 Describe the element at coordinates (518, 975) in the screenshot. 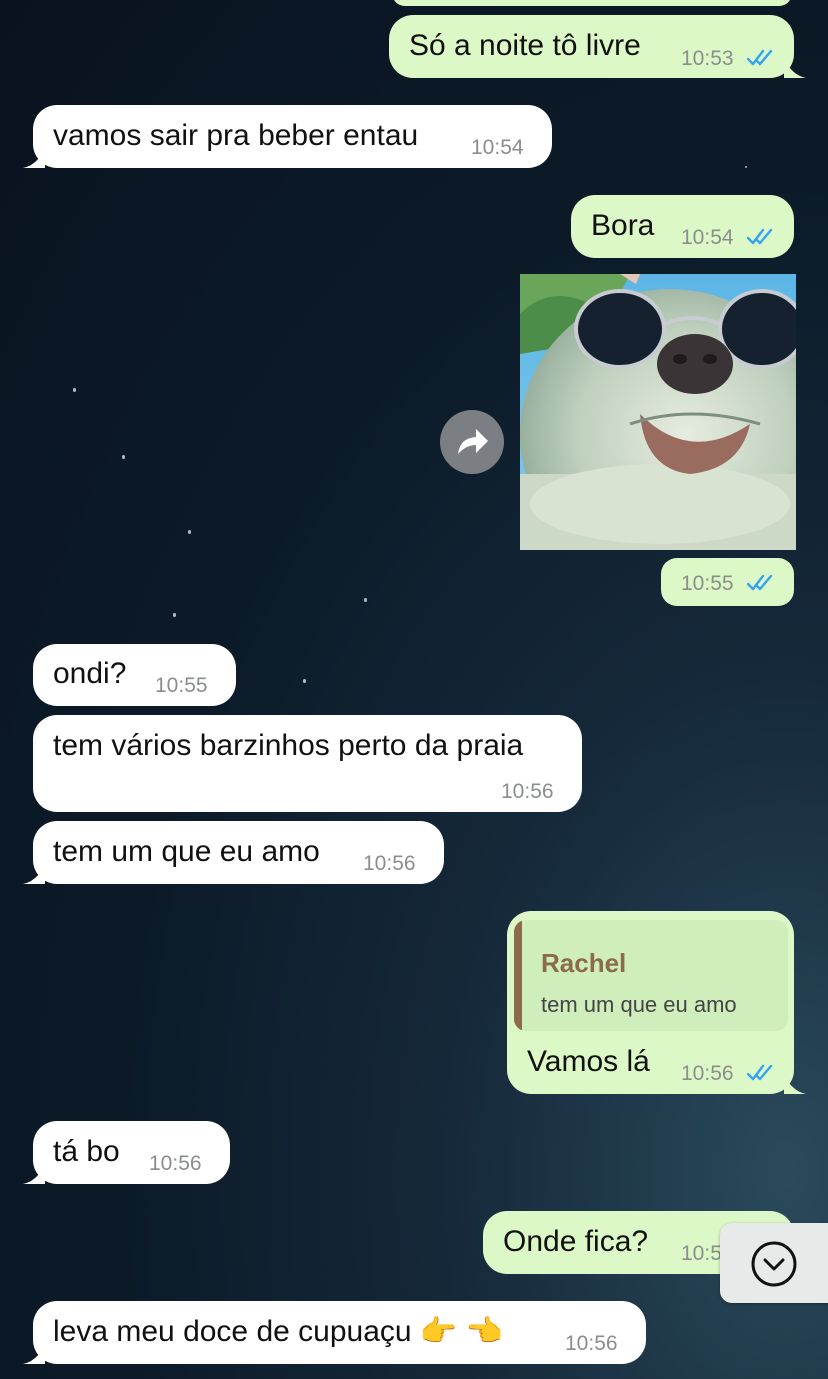

I see `quote-bar` at that location.